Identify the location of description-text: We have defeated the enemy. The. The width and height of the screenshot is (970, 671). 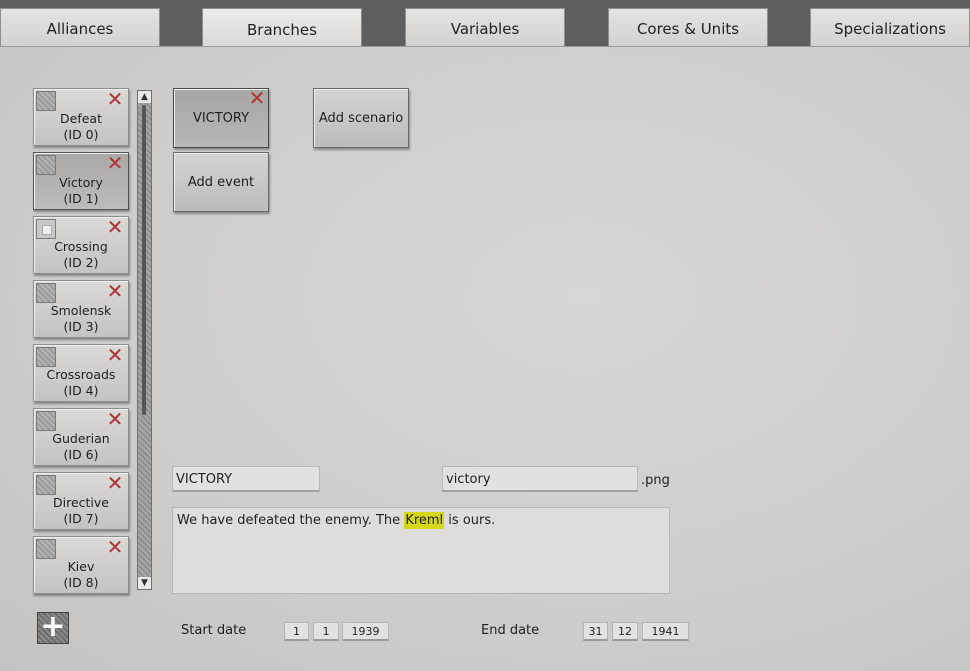
(291, 520).